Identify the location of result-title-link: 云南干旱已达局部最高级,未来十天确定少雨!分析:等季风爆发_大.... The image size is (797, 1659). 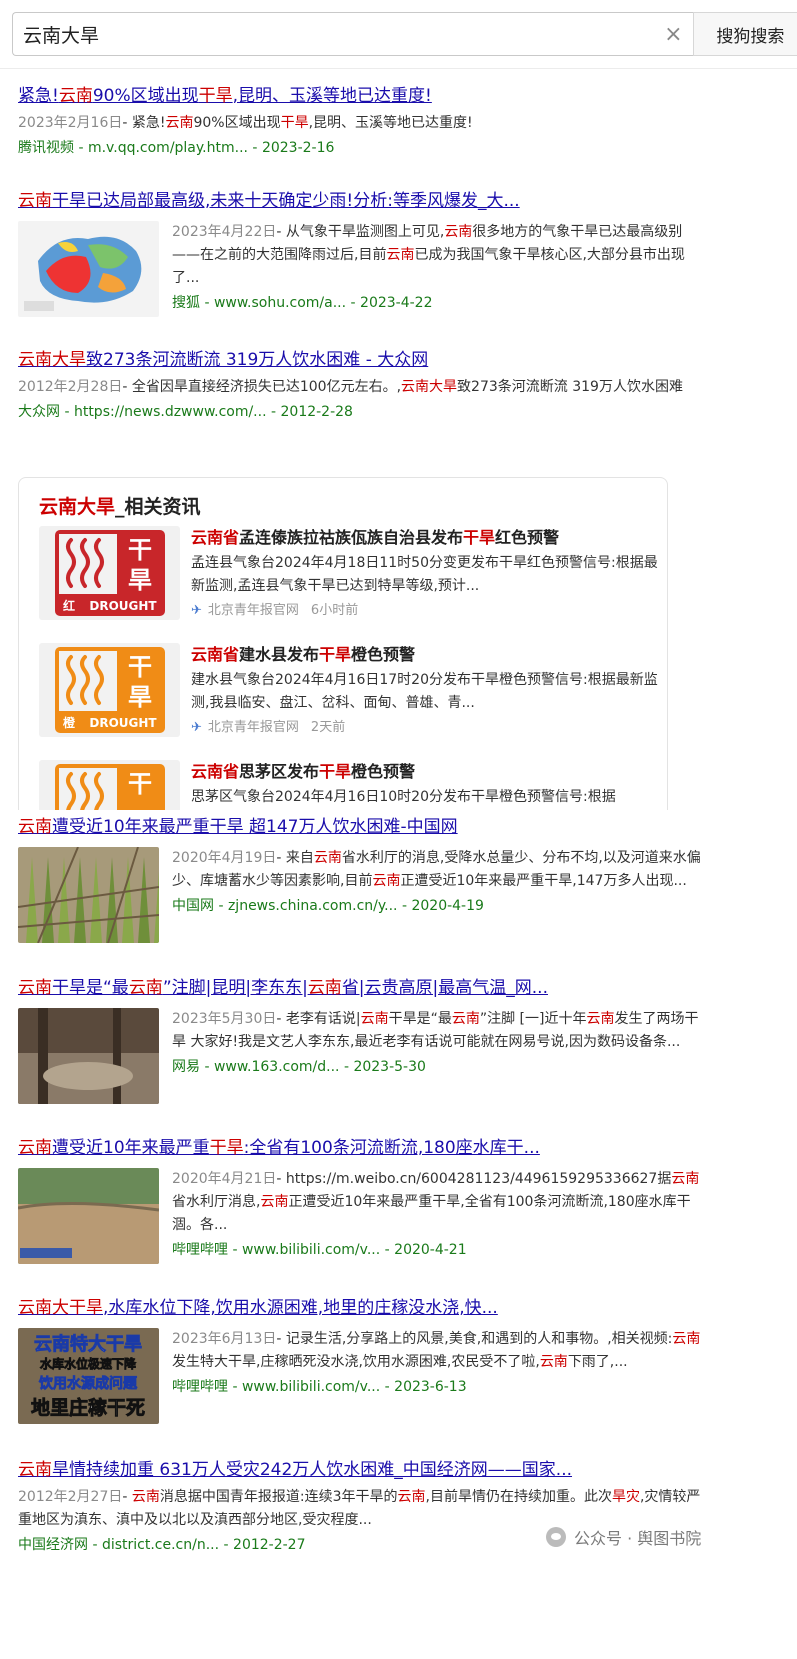
(363, 201).